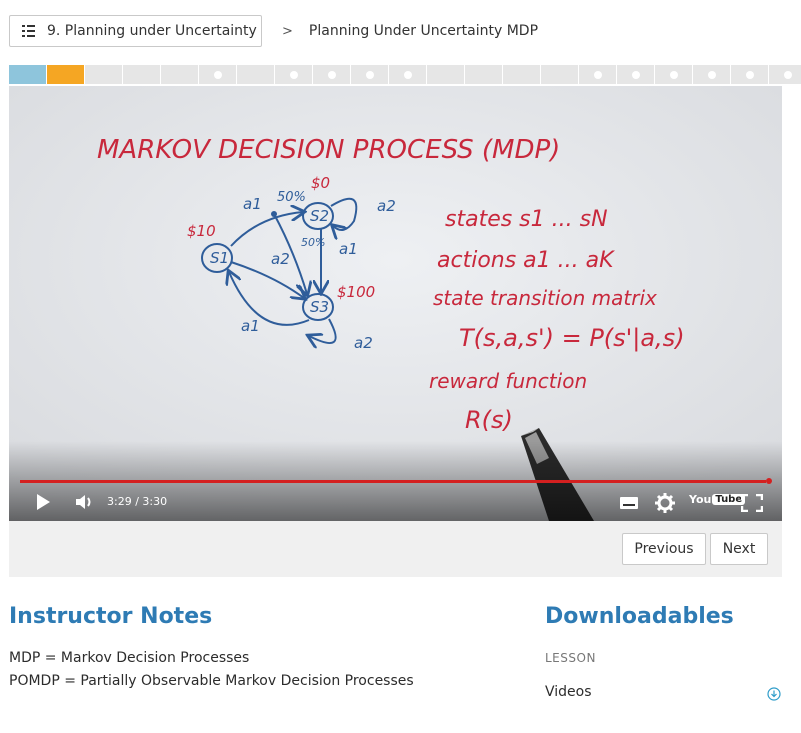  What do you see at coordinates (570, 658) in the screenshot?
I see `downloadables-section-label: LESSON` at bounding box center [570, 658].